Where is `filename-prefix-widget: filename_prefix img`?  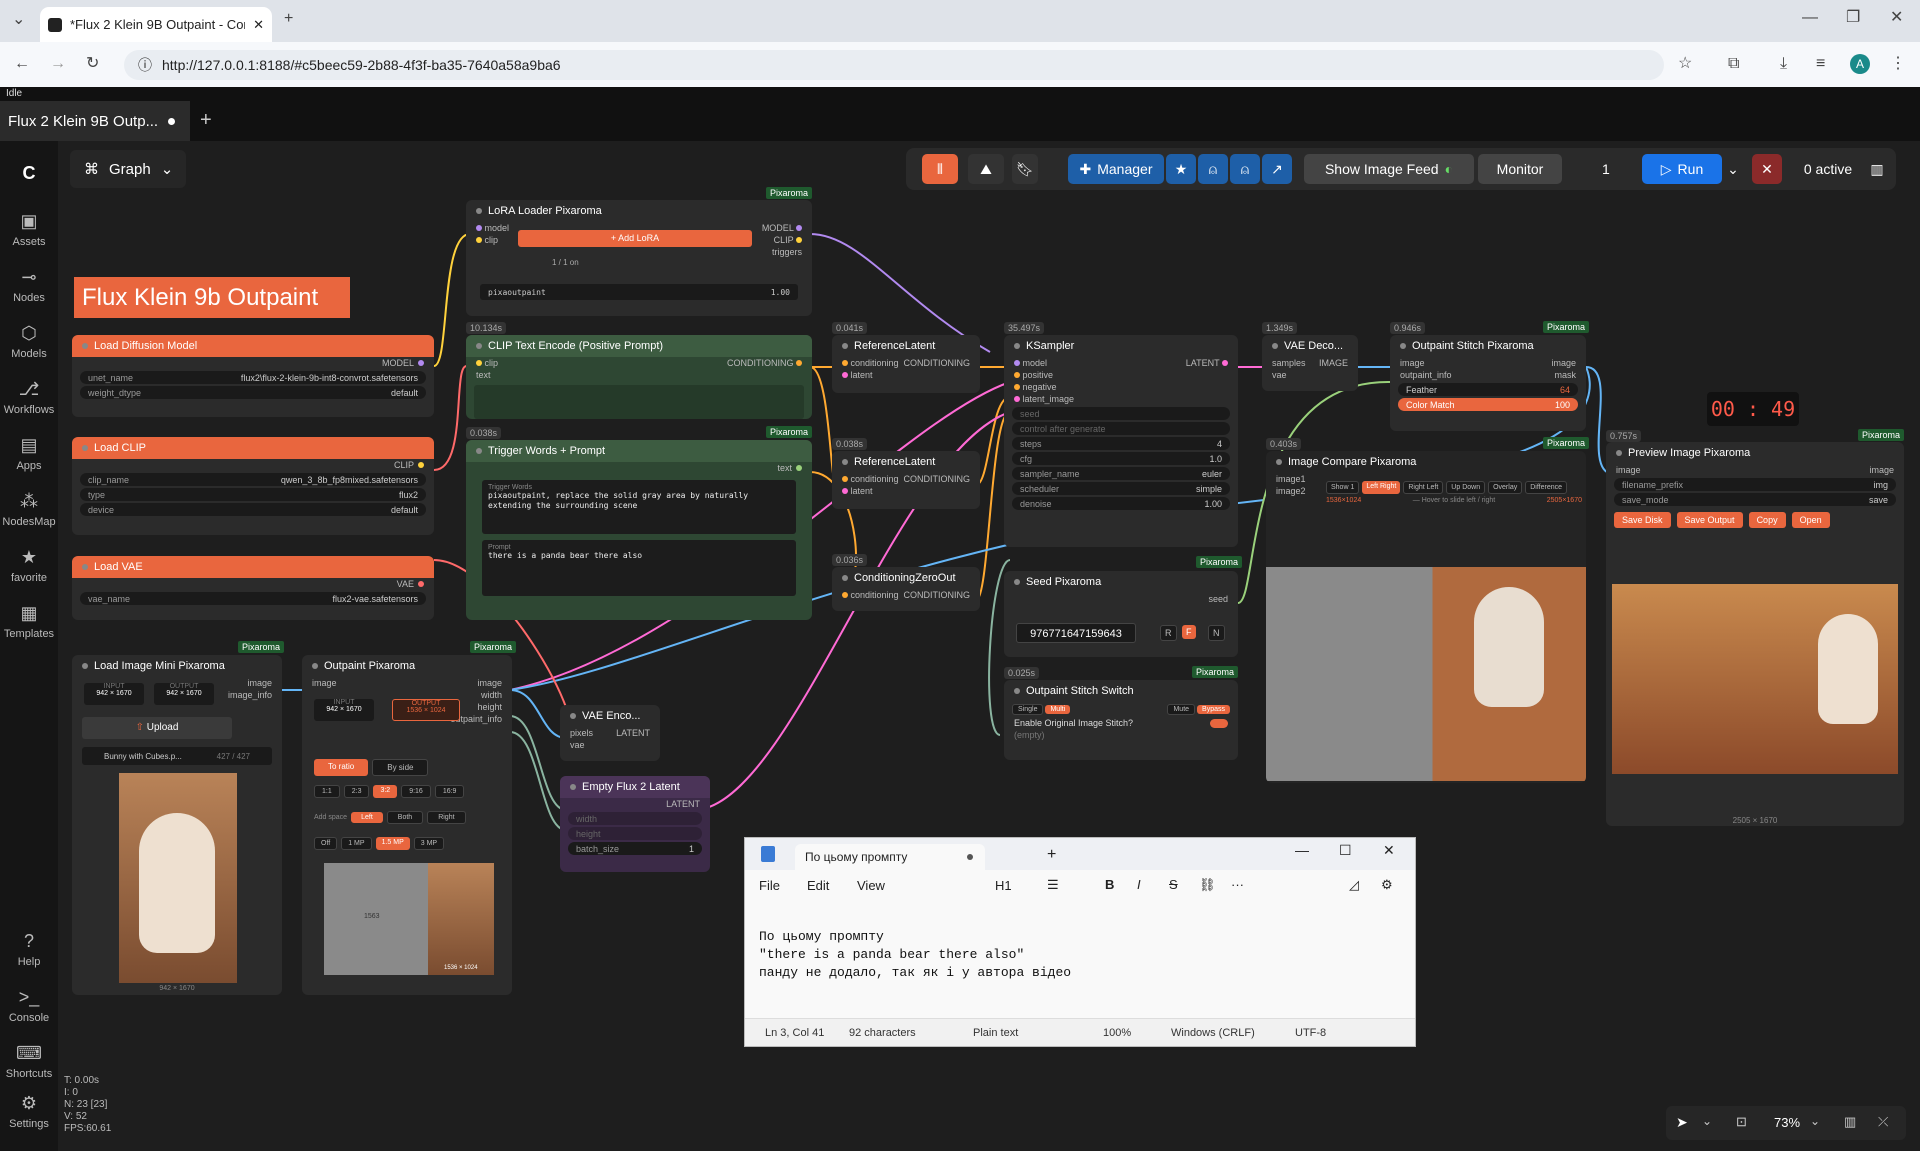
filename-prefix-widget: filename_prefix img is located at coordinates (1755, 484).